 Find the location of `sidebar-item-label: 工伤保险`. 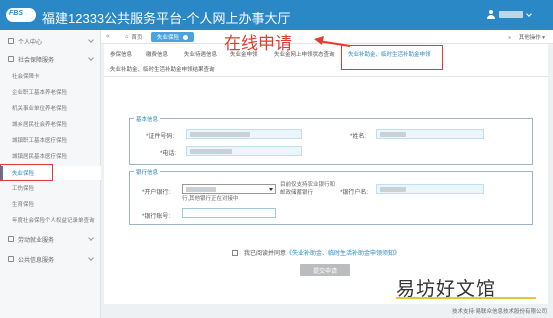

sidebar-item-label: 工伤保险 is located at coordinates (23, 189).